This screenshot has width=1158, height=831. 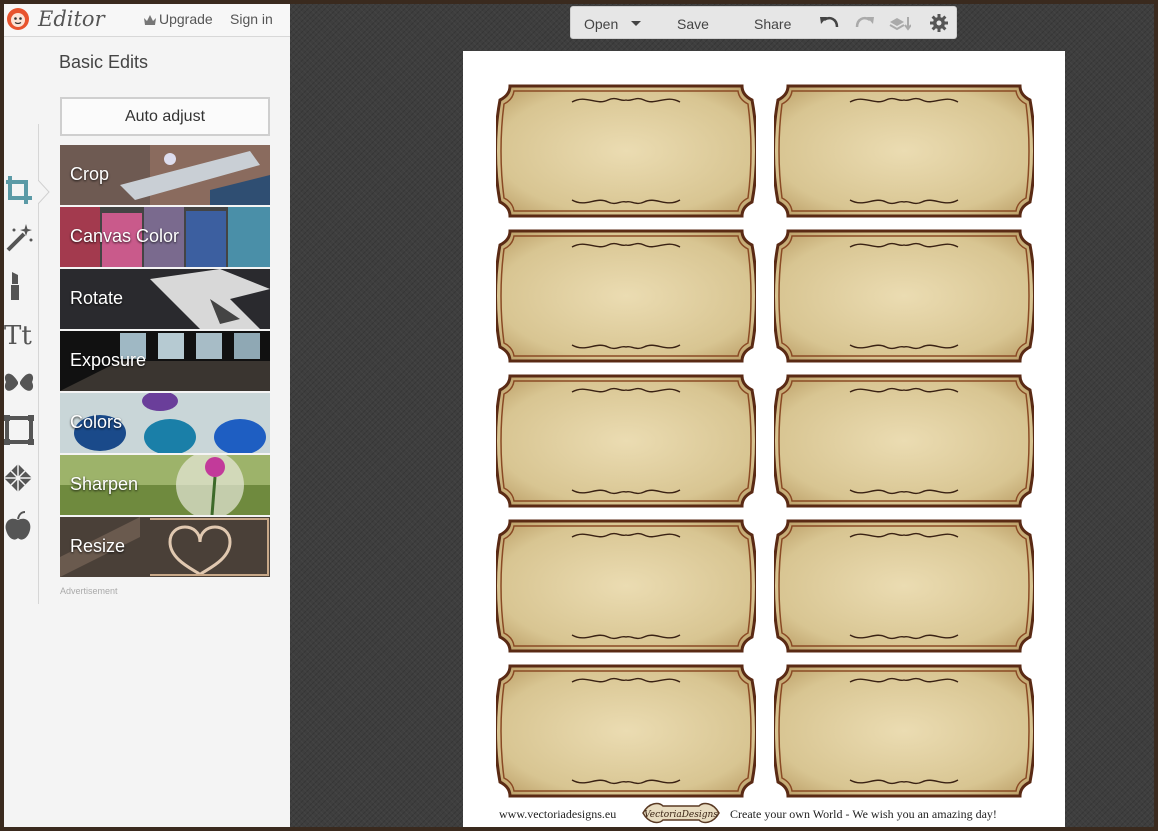 I want to click on crown-icon, so click(x=150, y=20).